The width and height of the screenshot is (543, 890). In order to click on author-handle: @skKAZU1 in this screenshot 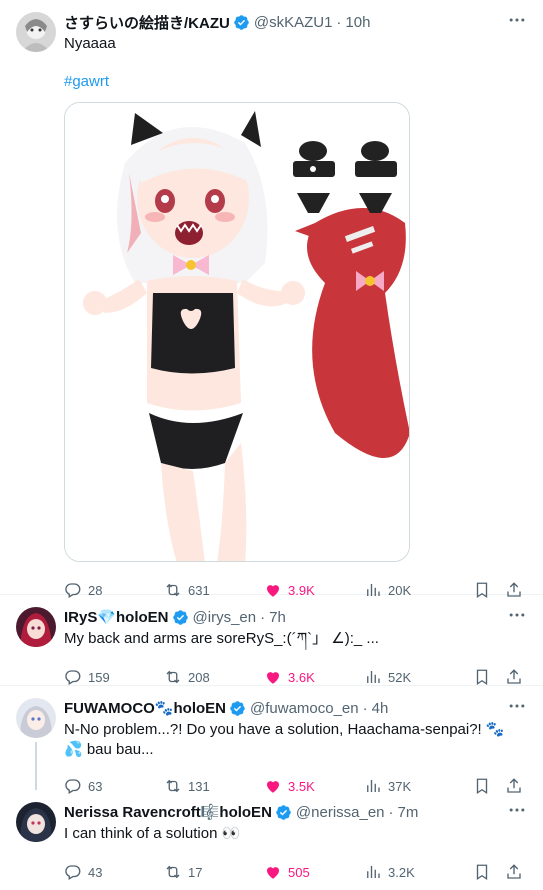, I will do `click(293, 22)`.